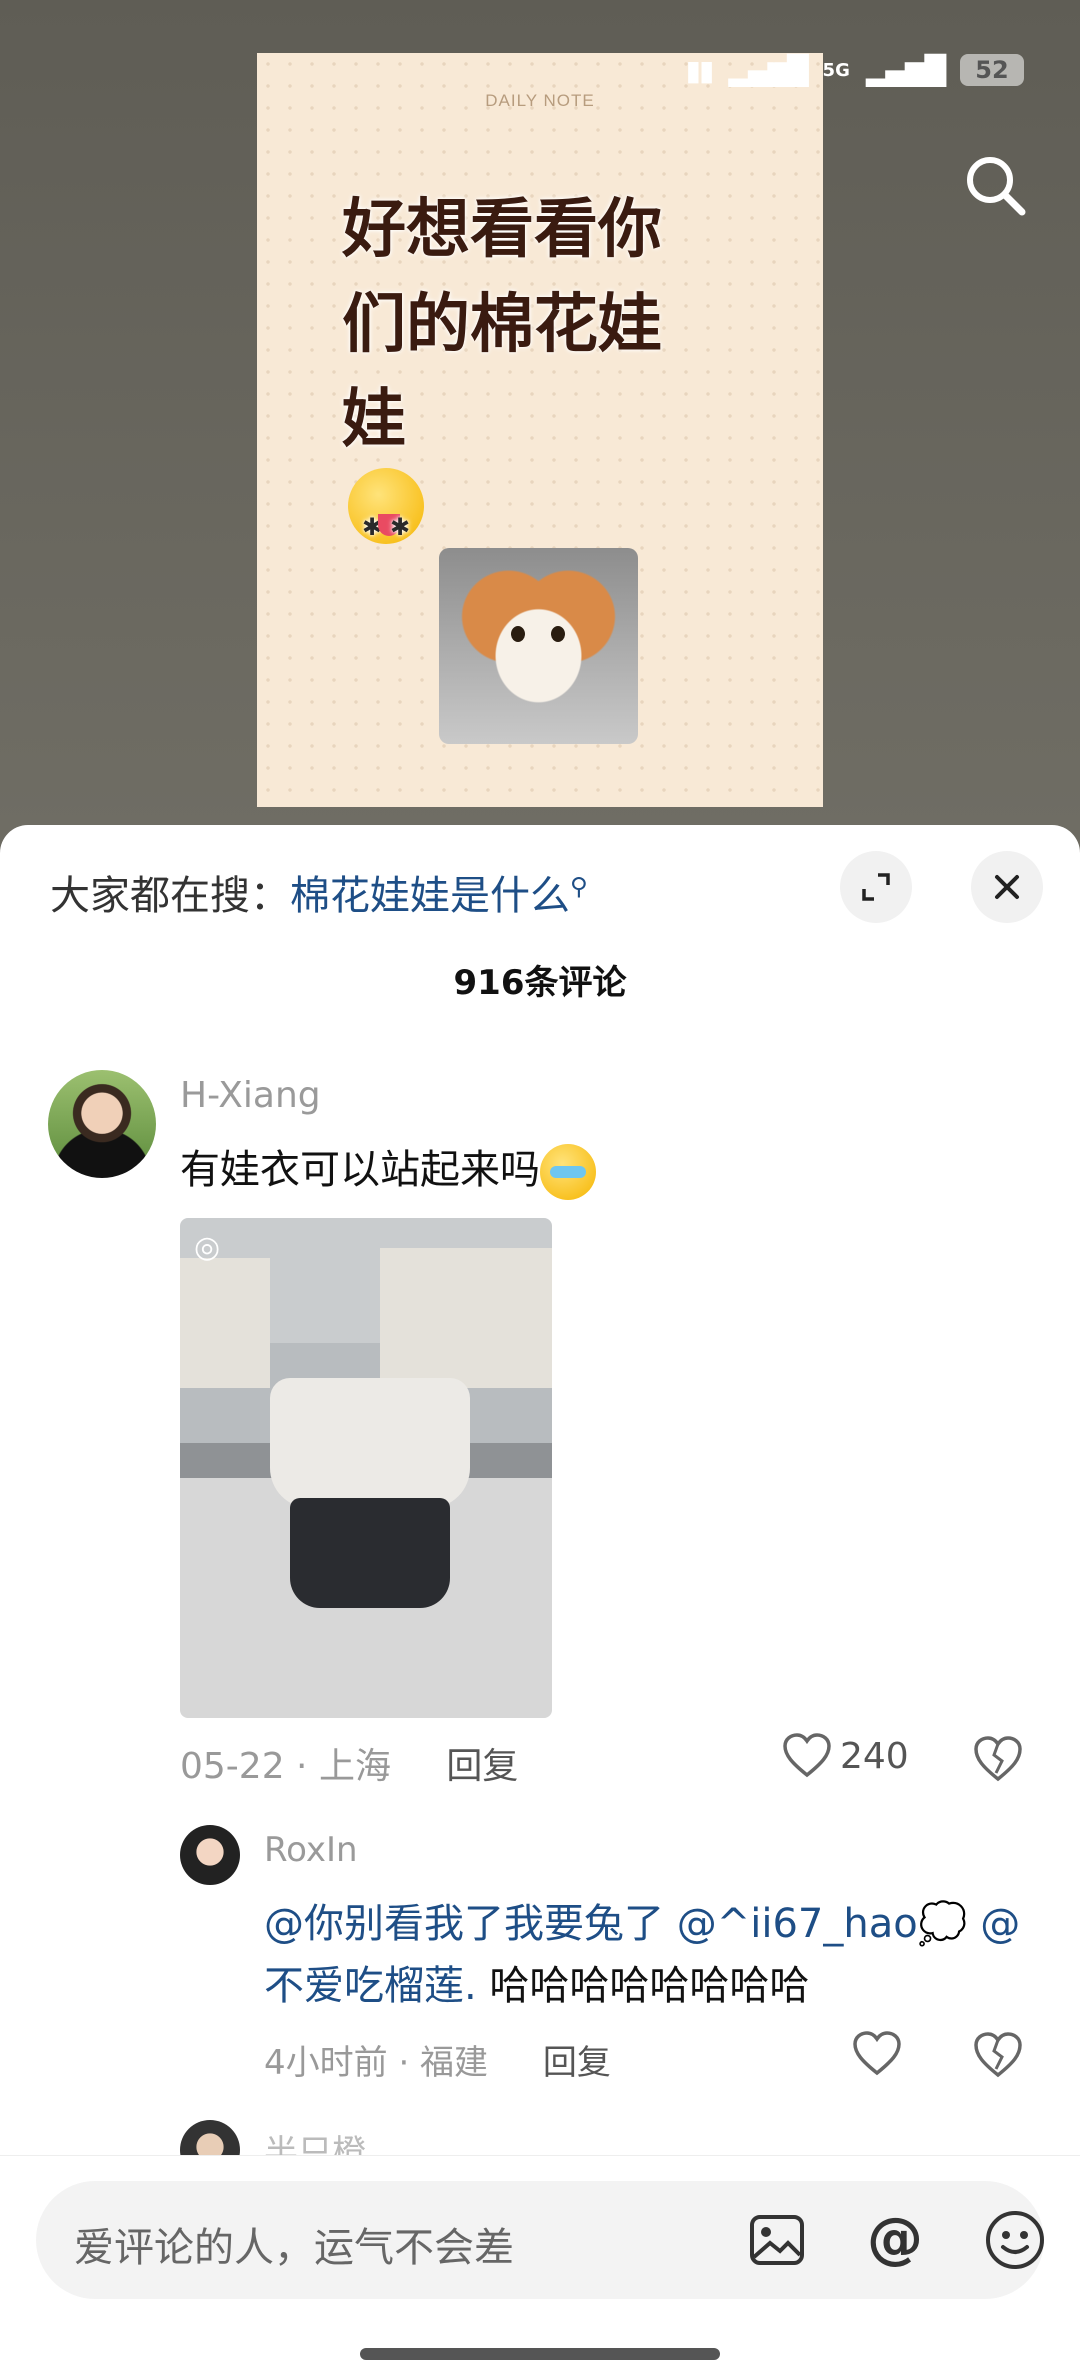 Image resolution: width=1080 pixels, height=2374 pixels. Describe the element at coordinates (210, 1855) in the screenshot. I see `reply-avatar` at that location.